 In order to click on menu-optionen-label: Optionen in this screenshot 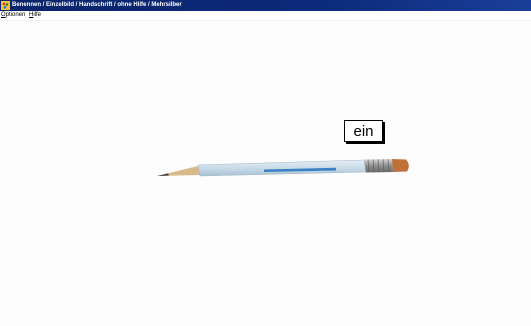, I will do `click(13, 15)`.